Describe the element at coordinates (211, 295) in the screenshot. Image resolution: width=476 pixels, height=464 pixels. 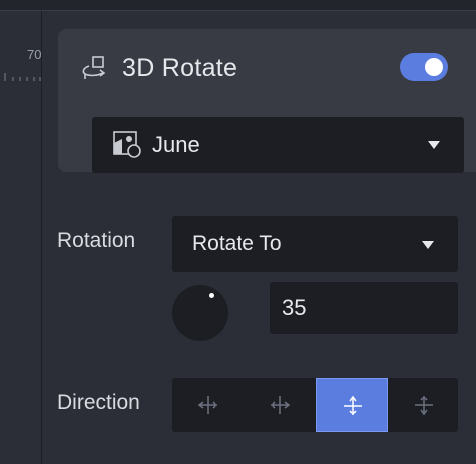
I see `dial-handle` at that location.